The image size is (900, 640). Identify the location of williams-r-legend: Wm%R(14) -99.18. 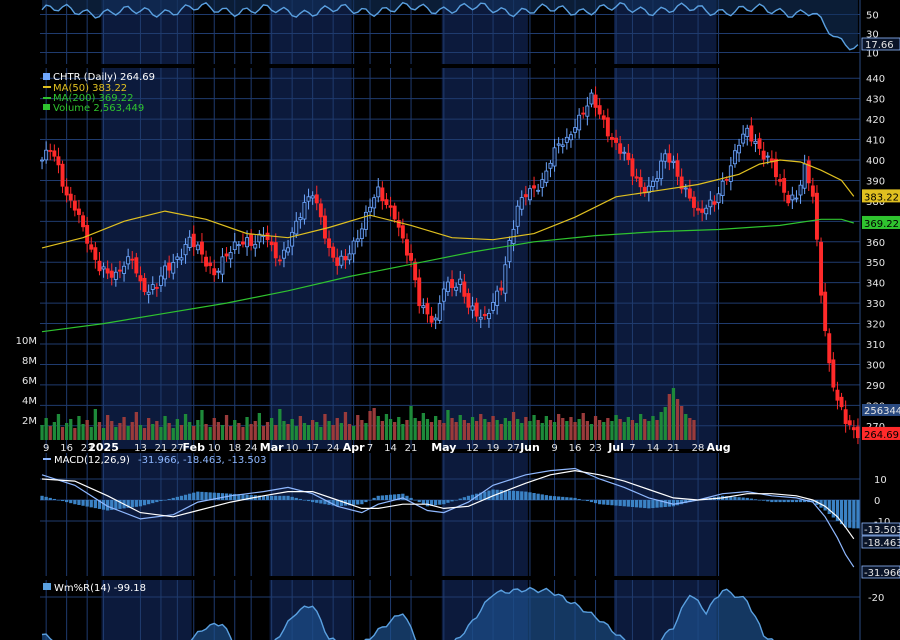
(94, 588).